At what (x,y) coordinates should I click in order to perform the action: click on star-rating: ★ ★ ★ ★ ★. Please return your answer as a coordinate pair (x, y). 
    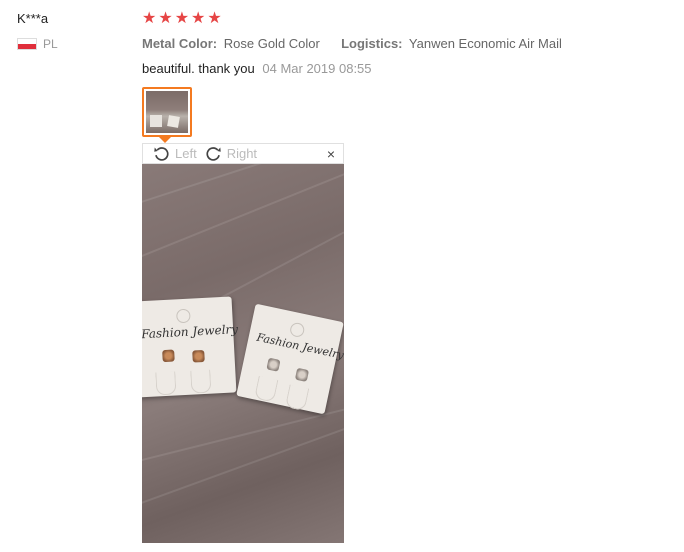
    Looking at the image, I should click on (182, 19).